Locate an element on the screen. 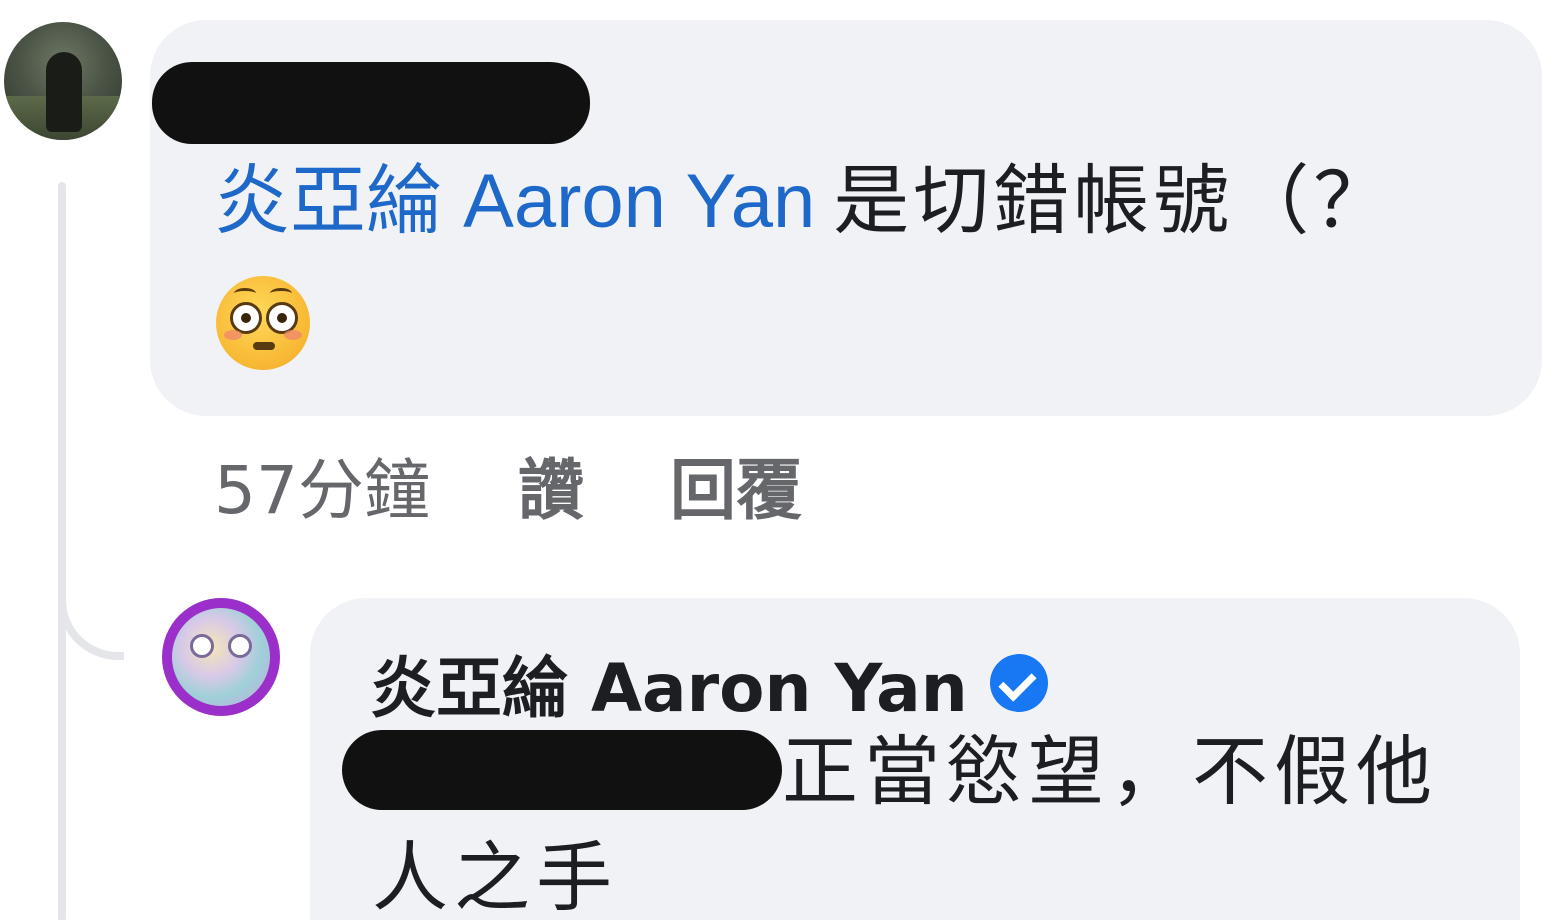 The height and width of the screenshot is (920, 1562). mention-link: 炎亞綸 Aaron Yan is located at coordinates (515, 200).